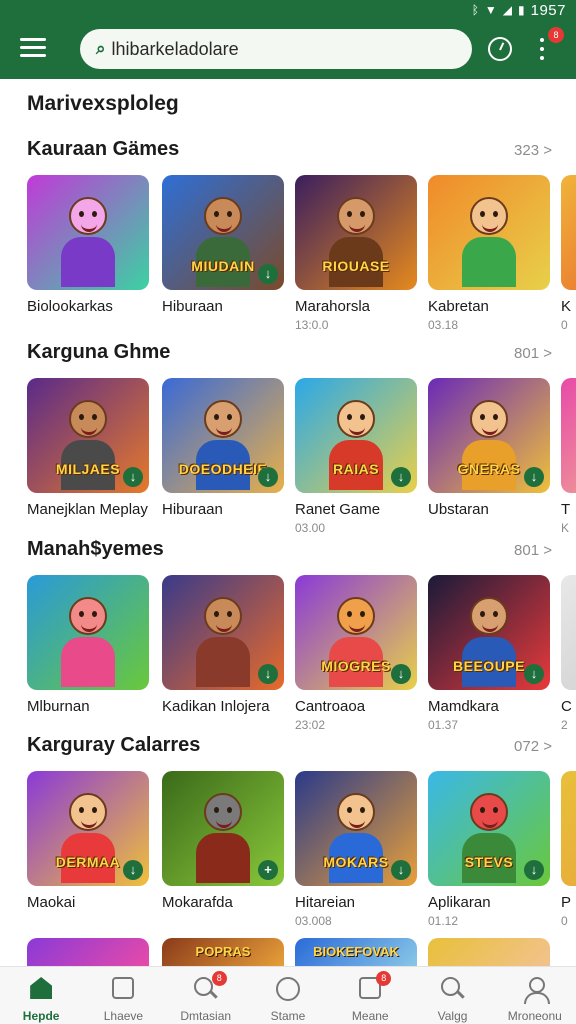 The image size is (576, 1024). I want to click on game-card: MIUDAIN ↓ Hiburaan, so click(224, 246).